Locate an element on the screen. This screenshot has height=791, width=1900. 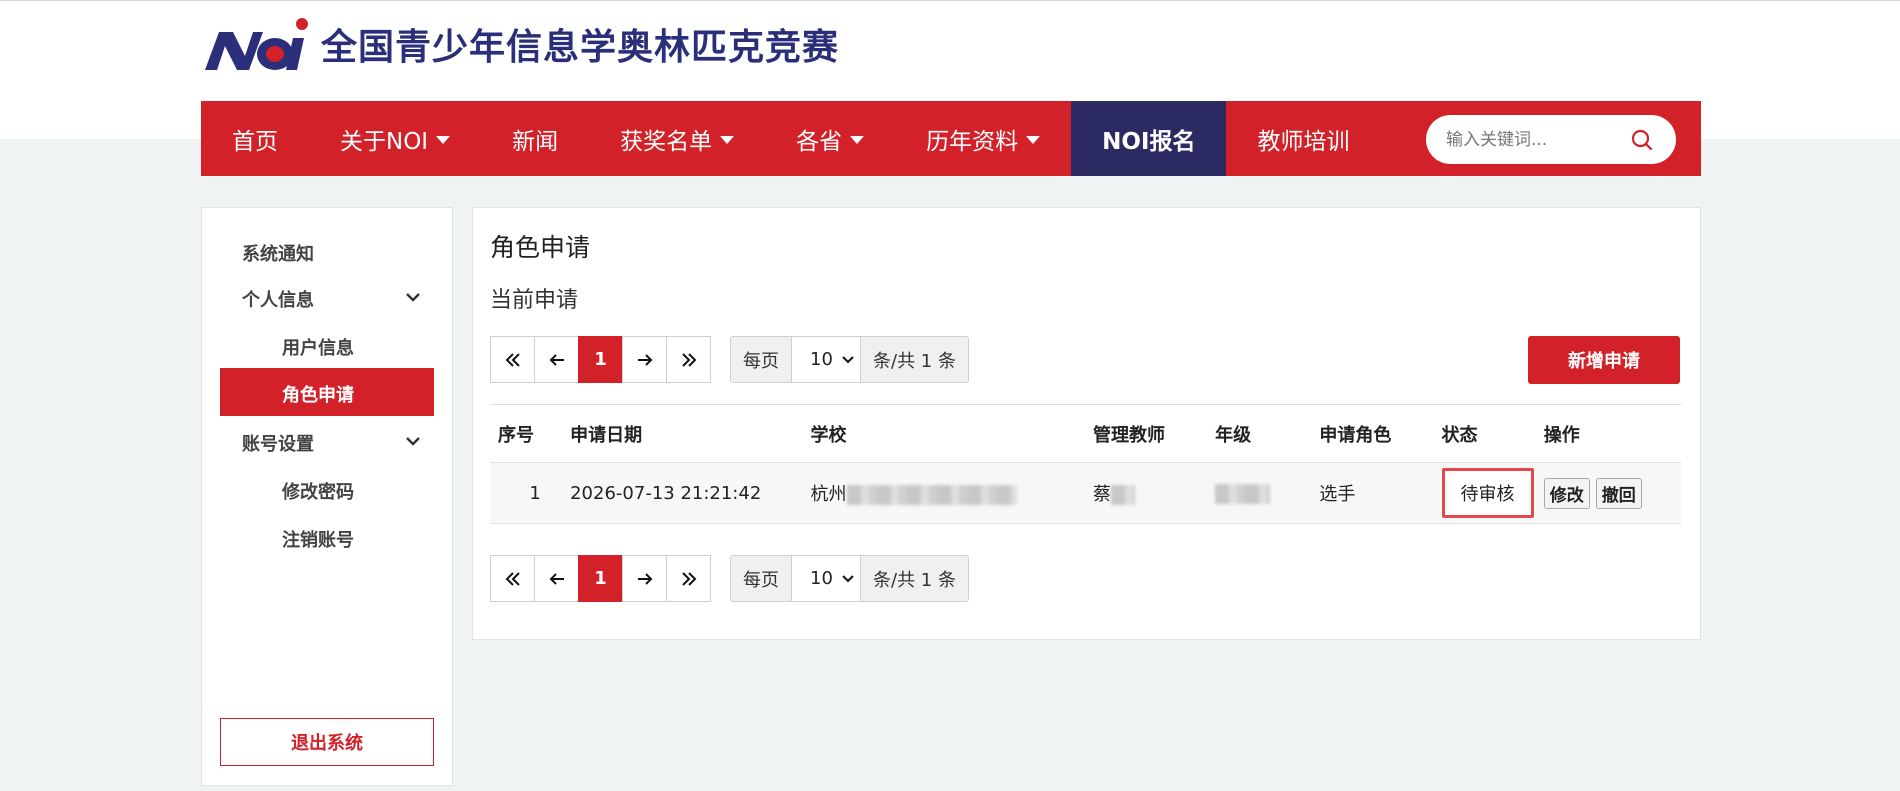
logout-button: 退出系统 is located at coordinates (327, 742).